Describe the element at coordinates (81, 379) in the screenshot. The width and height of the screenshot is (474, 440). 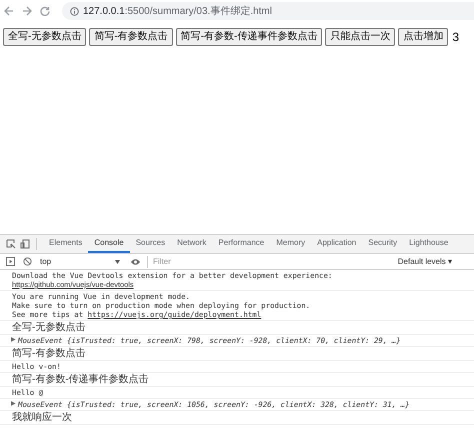
I see `console-message: 简写-有参数-传递事件参数点击` at that location.